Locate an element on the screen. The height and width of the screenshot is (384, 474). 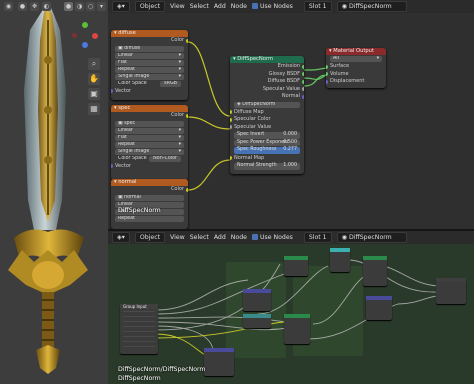
projection-select: Flat ▾ is located at coordinates (149, 62).